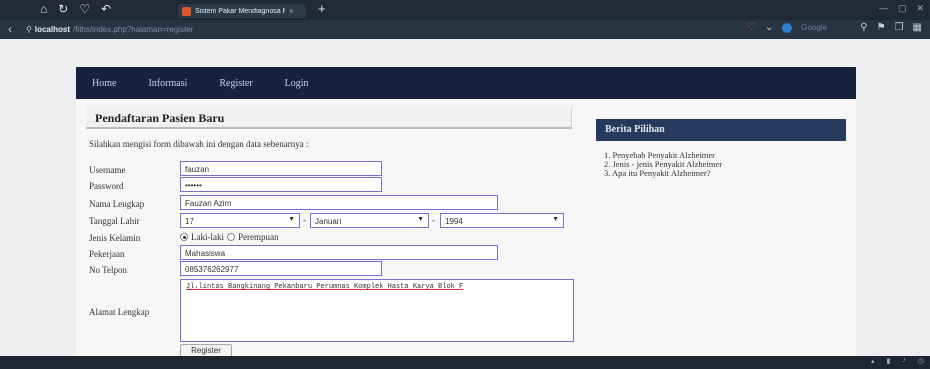 The width and height of the screenshot is (930, 369). What do you see at coordinates (369, 220) in the screenshot?
I see `dob-month-select: Januari ▼` at bounding box center [369, 220].